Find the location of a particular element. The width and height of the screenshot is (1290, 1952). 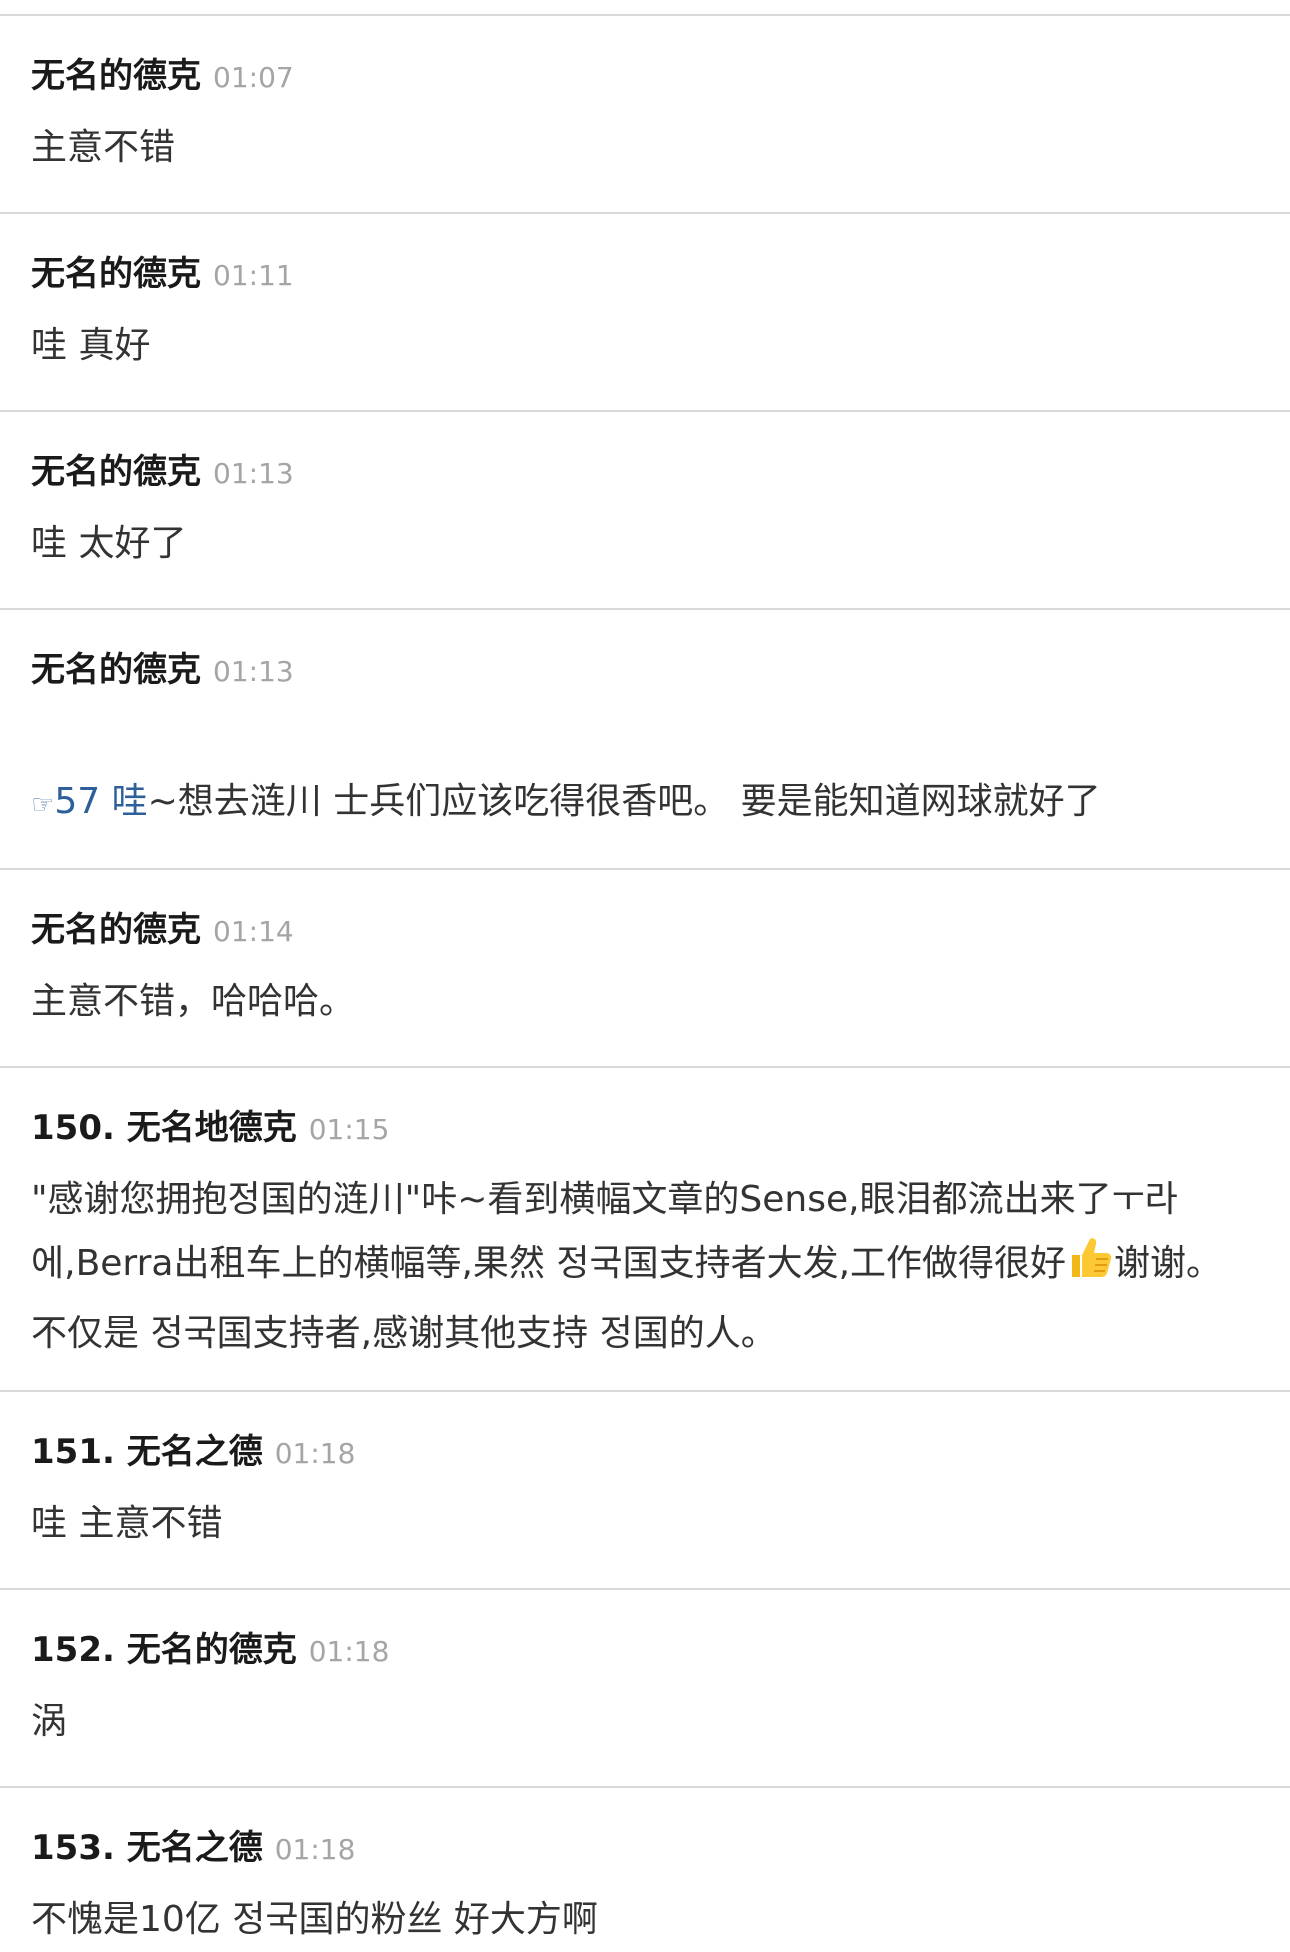

comment-time: 01:11 is located at coordinates (253, 275).